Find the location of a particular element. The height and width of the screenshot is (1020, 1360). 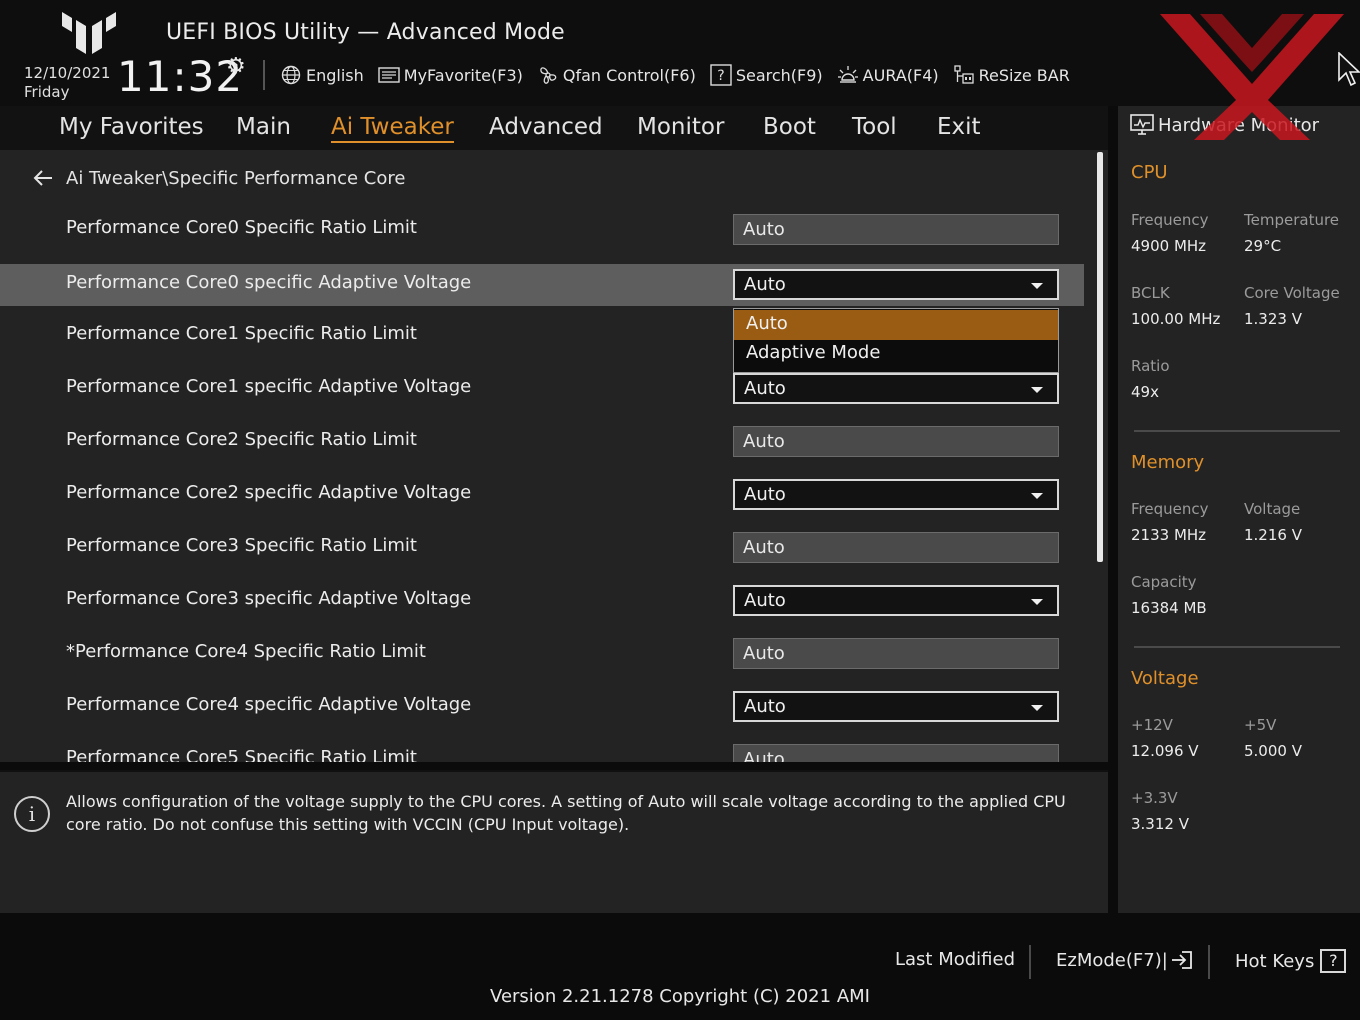

setting-label: Performance Core2 Specific Ratio Limit is located at coordinates (241, 439).